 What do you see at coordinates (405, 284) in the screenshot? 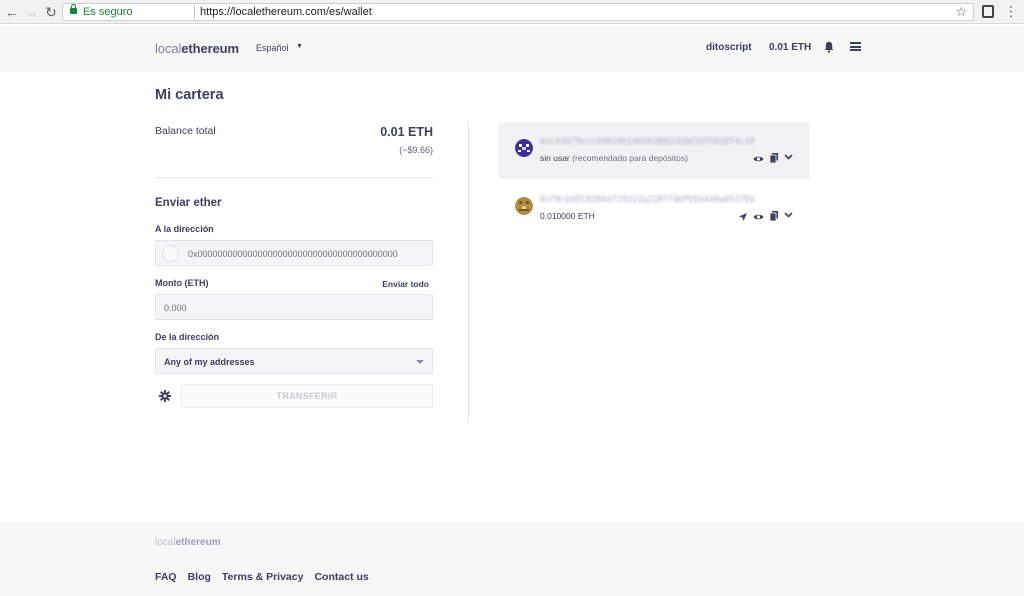
I see `send-all-link: Enviar todo` at bounding box center [405, 284].